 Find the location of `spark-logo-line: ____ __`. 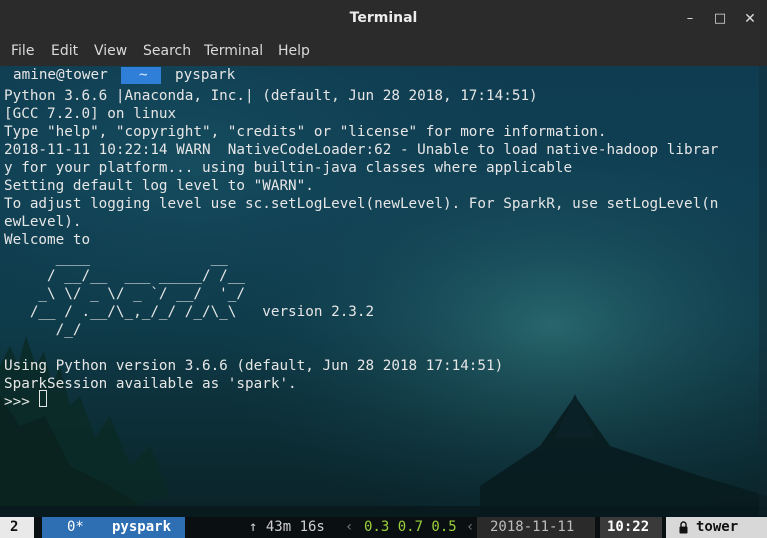

spark-logo-line: ____ __ is located at coordinates (116, 258).